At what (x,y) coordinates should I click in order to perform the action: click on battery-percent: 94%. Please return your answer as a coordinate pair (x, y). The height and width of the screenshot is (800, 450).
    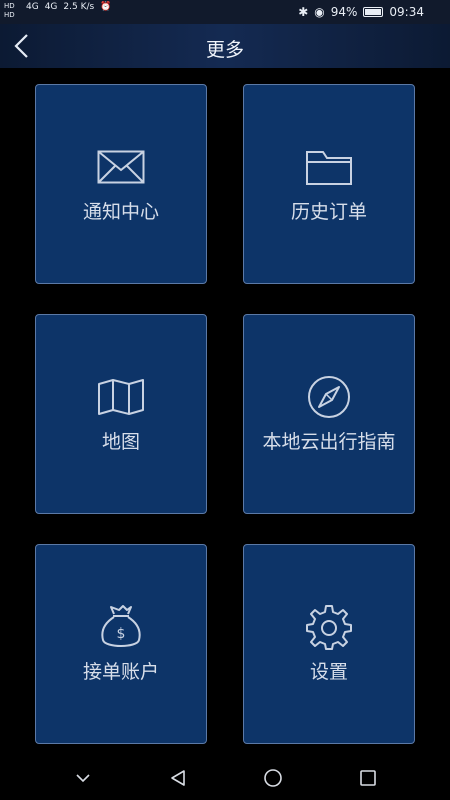
    Looking at the image, I should click on (344, 12).